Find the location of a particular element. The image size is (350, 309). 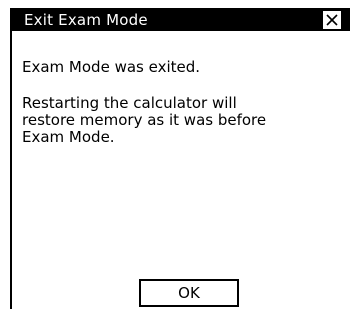

close-icon is located at coordinates (332, 20).